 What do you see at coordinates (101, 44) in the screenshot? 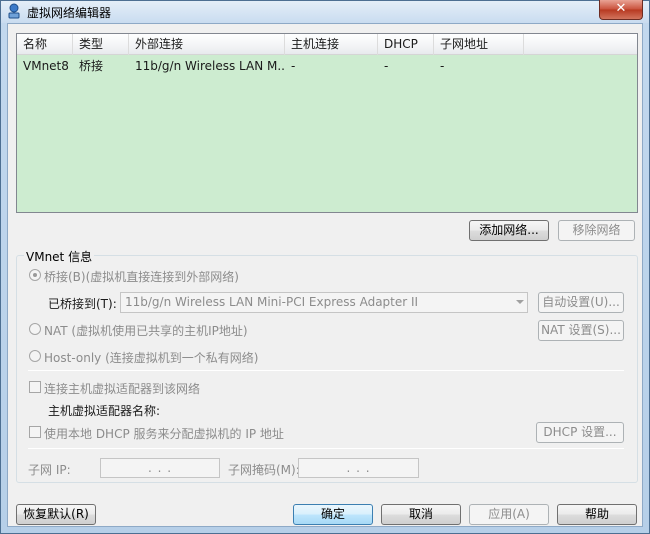
I see `column-header-type: 类型` at bounding box center [101, 44].